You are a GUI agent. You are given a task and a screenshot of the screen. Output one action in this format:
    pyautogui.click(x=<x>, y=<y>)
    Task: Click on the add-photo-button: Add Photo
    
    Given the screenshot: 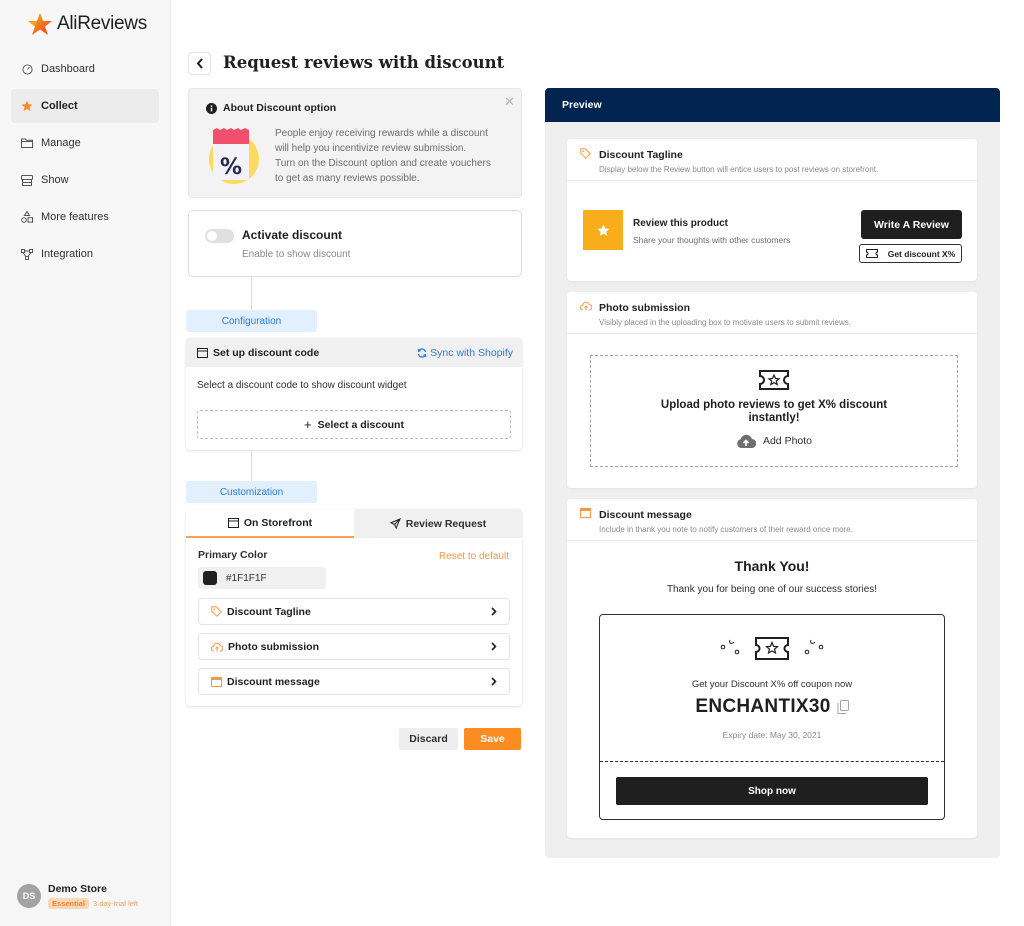 What is the action you would take?
    pyautogui.click(x=774, y=441)
    